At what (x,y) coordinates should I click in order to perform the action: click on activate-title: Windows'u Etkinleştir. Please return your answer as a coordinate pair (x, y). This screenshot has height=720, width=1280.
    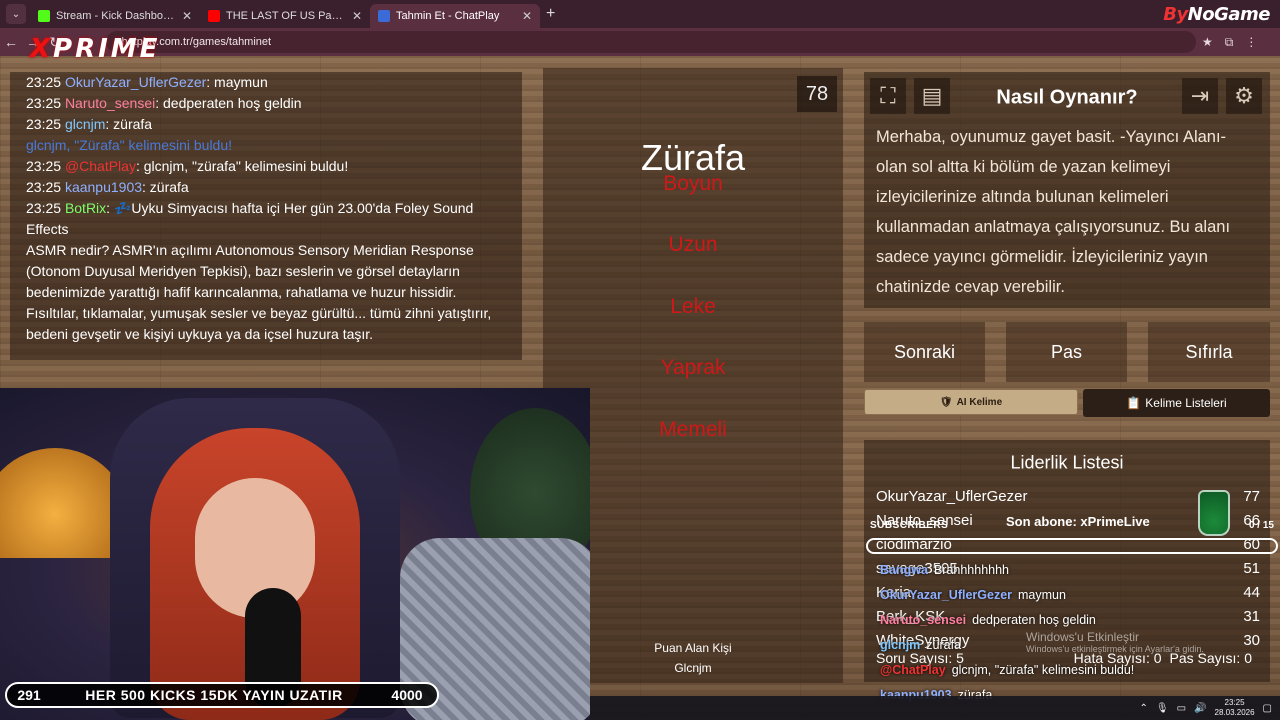
    Looking at the image, I should click on (1082, 637).